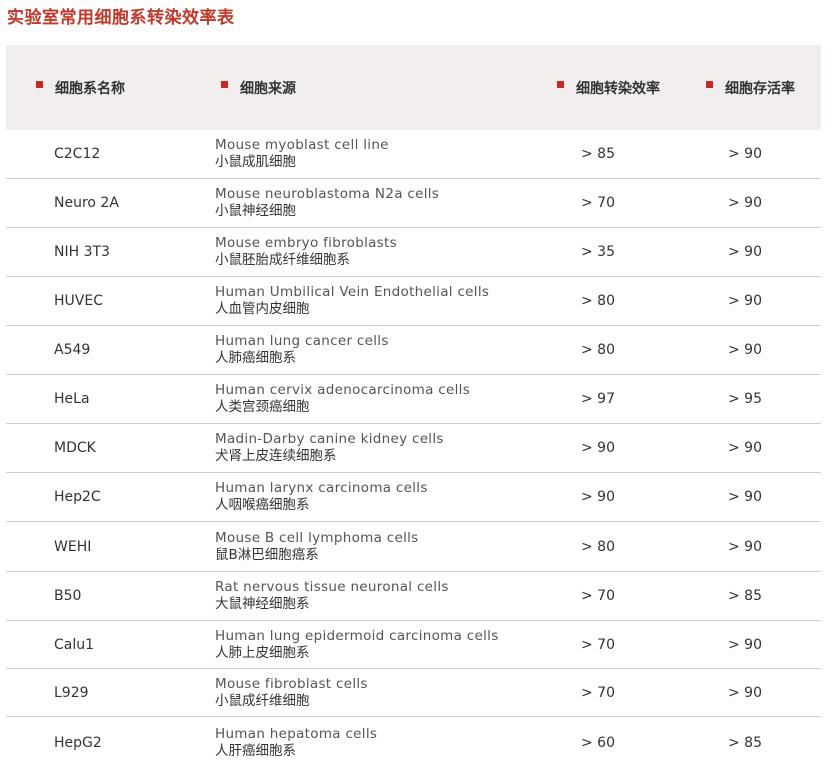 The width and height of the screenshot is (831, 775). I want to click on cell-source: Human lung cancer cells 人肺癌细胞系, so click(302, 350).